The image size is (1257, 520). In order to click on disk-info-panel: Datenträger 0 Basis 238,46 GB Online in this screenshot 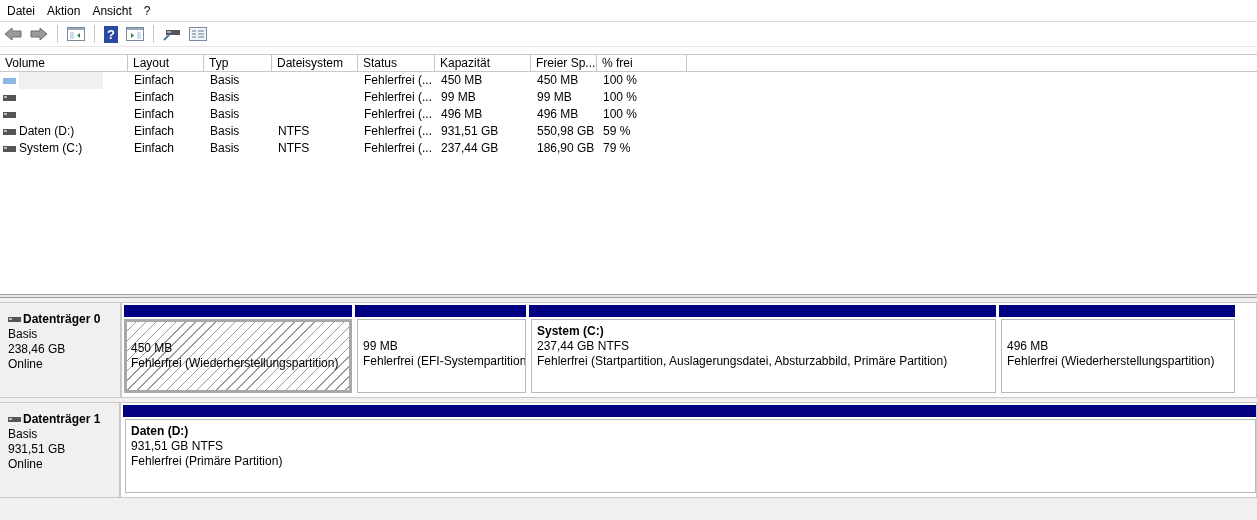, I will do `click(60, 350)`.